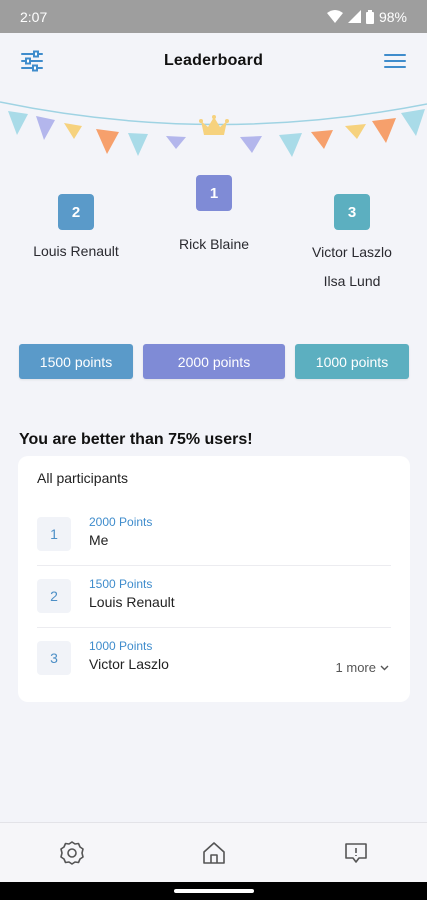 The height and width of the screenshot is (900, 427). I want to click on feedback-icon, so click(356, 853).